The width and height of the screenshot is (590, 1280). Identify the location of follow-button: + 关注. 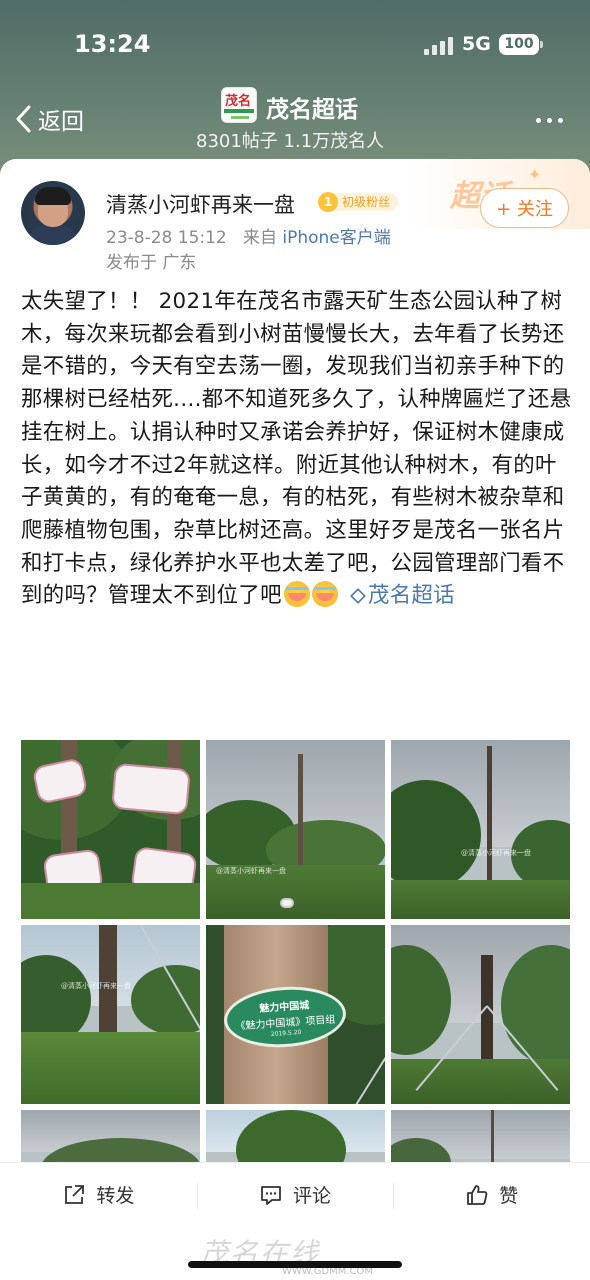
(524, 208).